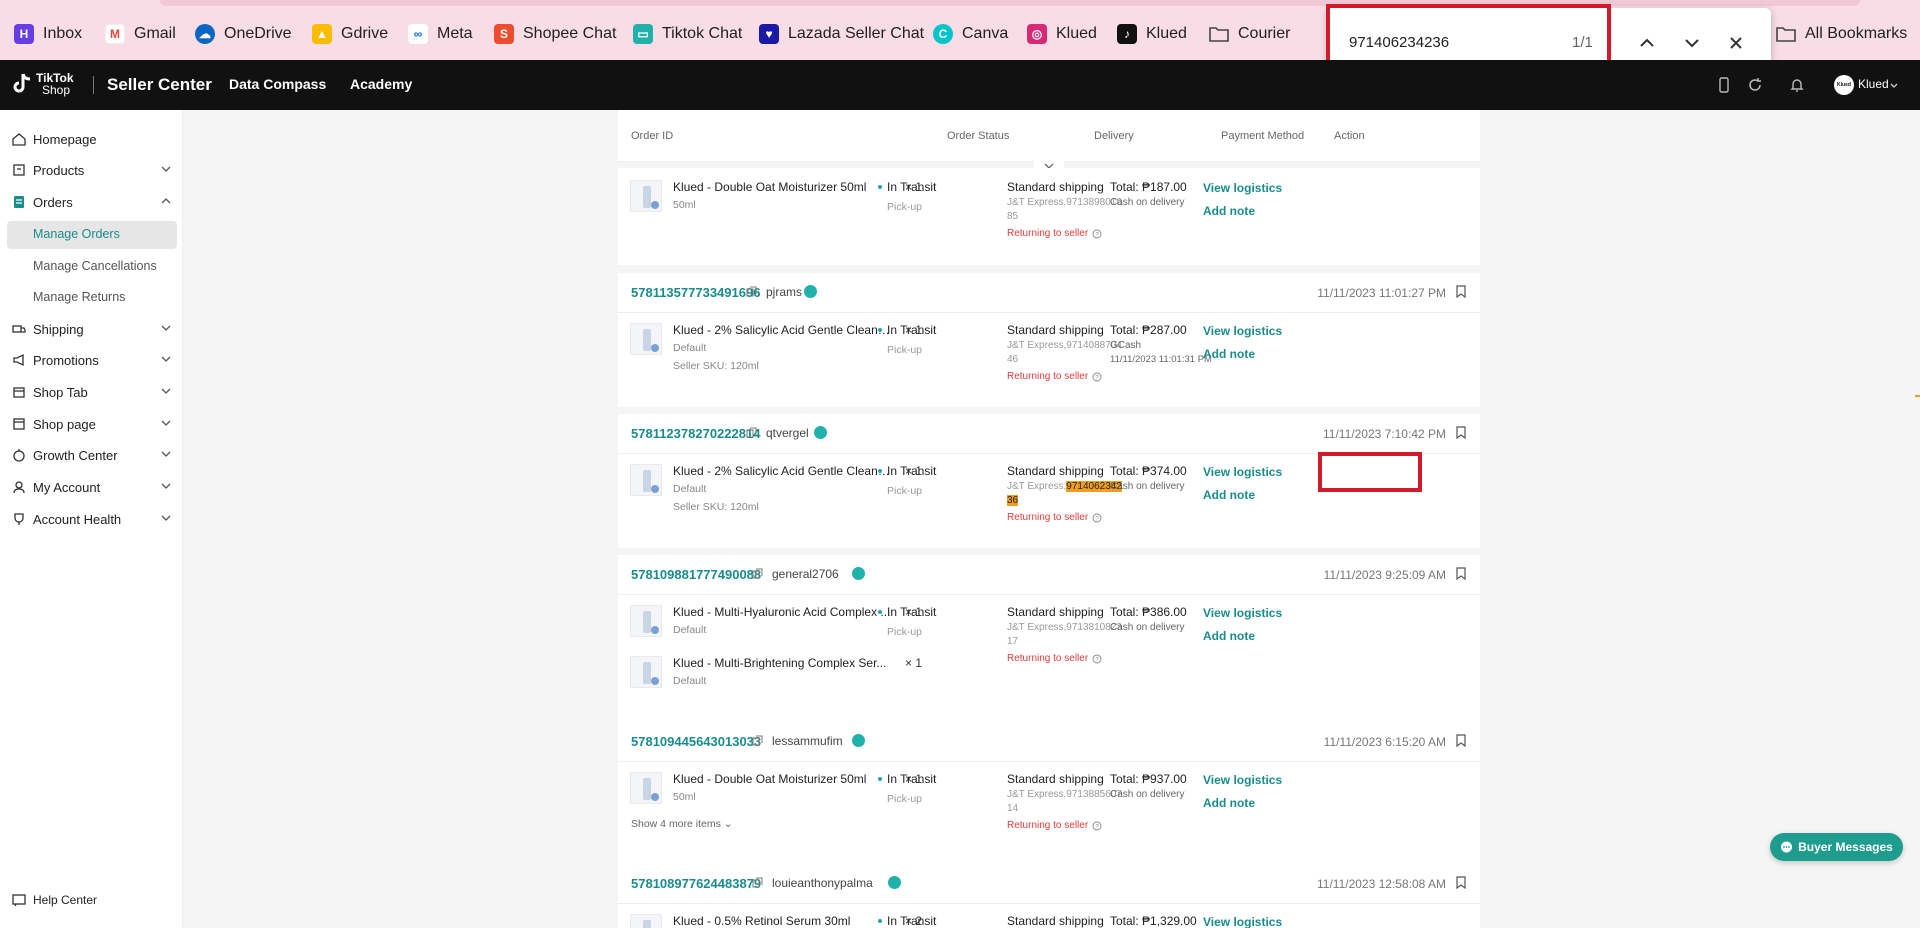  What do you see at coordinates (277, 84) in the screenshot?
I see `nav-data-compass: Data Compass` at bounding box center [277, 84].